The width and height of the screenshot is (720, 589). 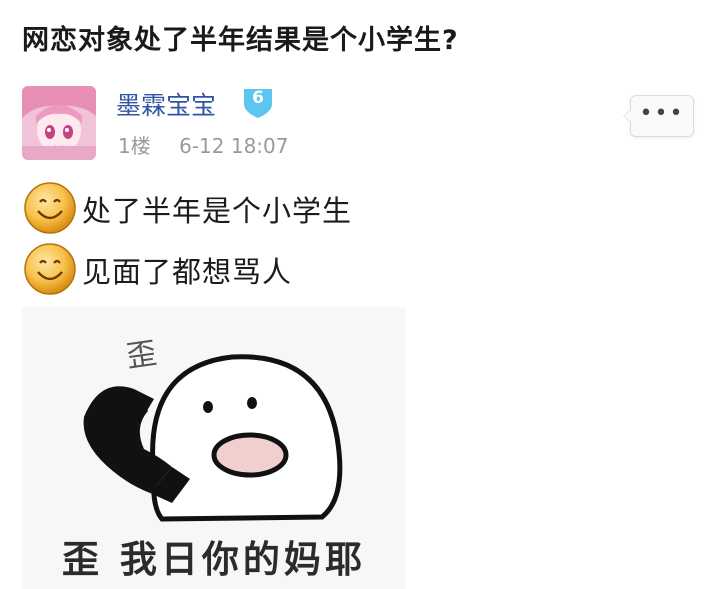 I want to click on content-text: 处了半年是个小学生, so click(x=217, y=211).